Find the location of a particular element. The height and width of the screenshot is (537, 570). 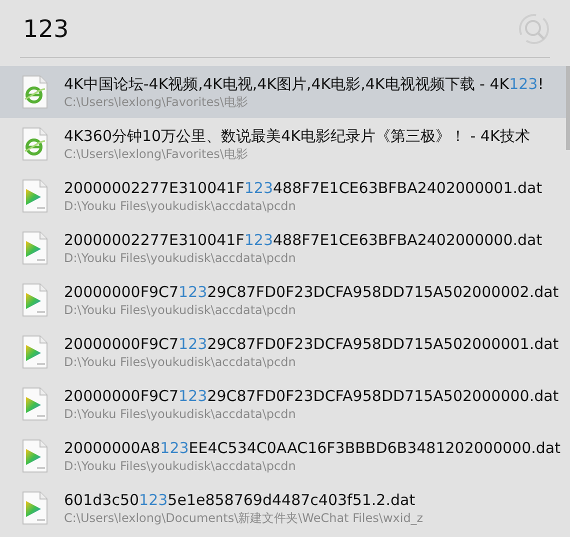

result-item: 601d3c501235e1e858769d4487c403f51.2.dat C:\Users\lexlong\Documents\新建文件夹\WeChat Files\wxid_z is located at coordinates (285, 508).